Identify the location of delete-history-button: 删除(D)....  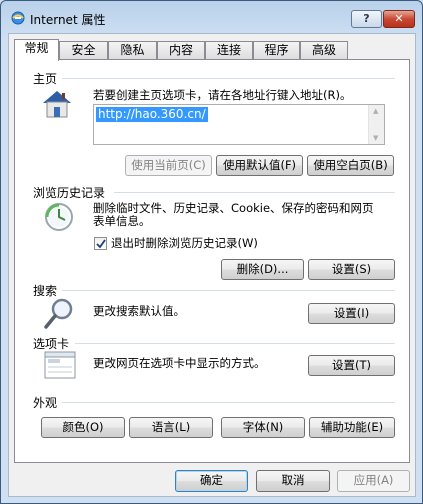
(262, 269).